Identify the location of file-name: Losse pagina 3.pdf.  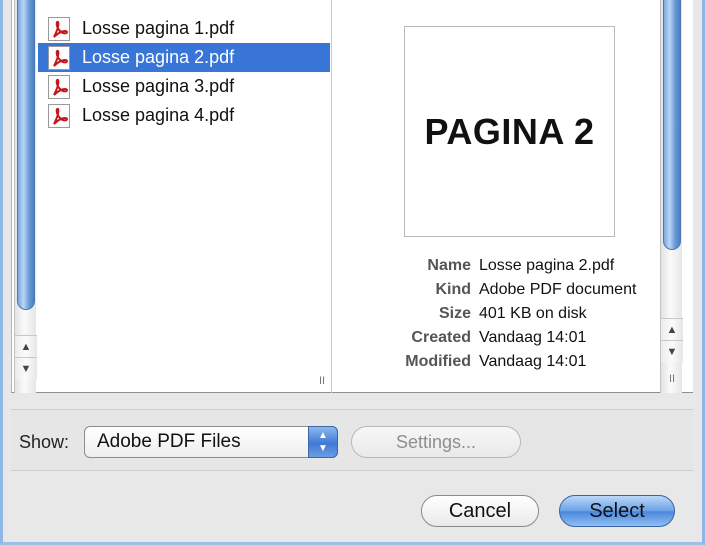
(158, 86).